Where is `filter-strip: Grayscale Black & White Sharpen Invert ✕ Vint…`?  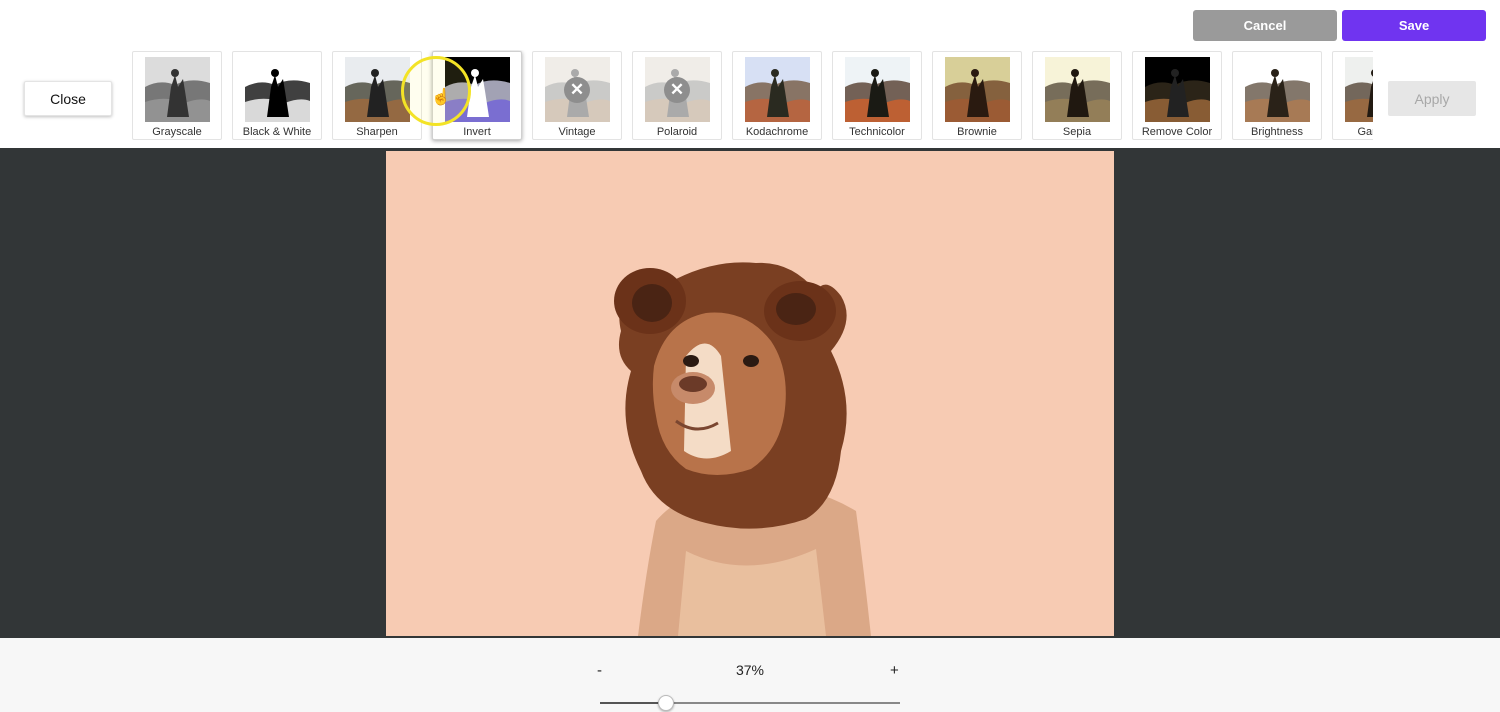
filter-strip: Grayscale Black & White Sharpen Invert ✕ Vint… is located at coordinates (750, 98).